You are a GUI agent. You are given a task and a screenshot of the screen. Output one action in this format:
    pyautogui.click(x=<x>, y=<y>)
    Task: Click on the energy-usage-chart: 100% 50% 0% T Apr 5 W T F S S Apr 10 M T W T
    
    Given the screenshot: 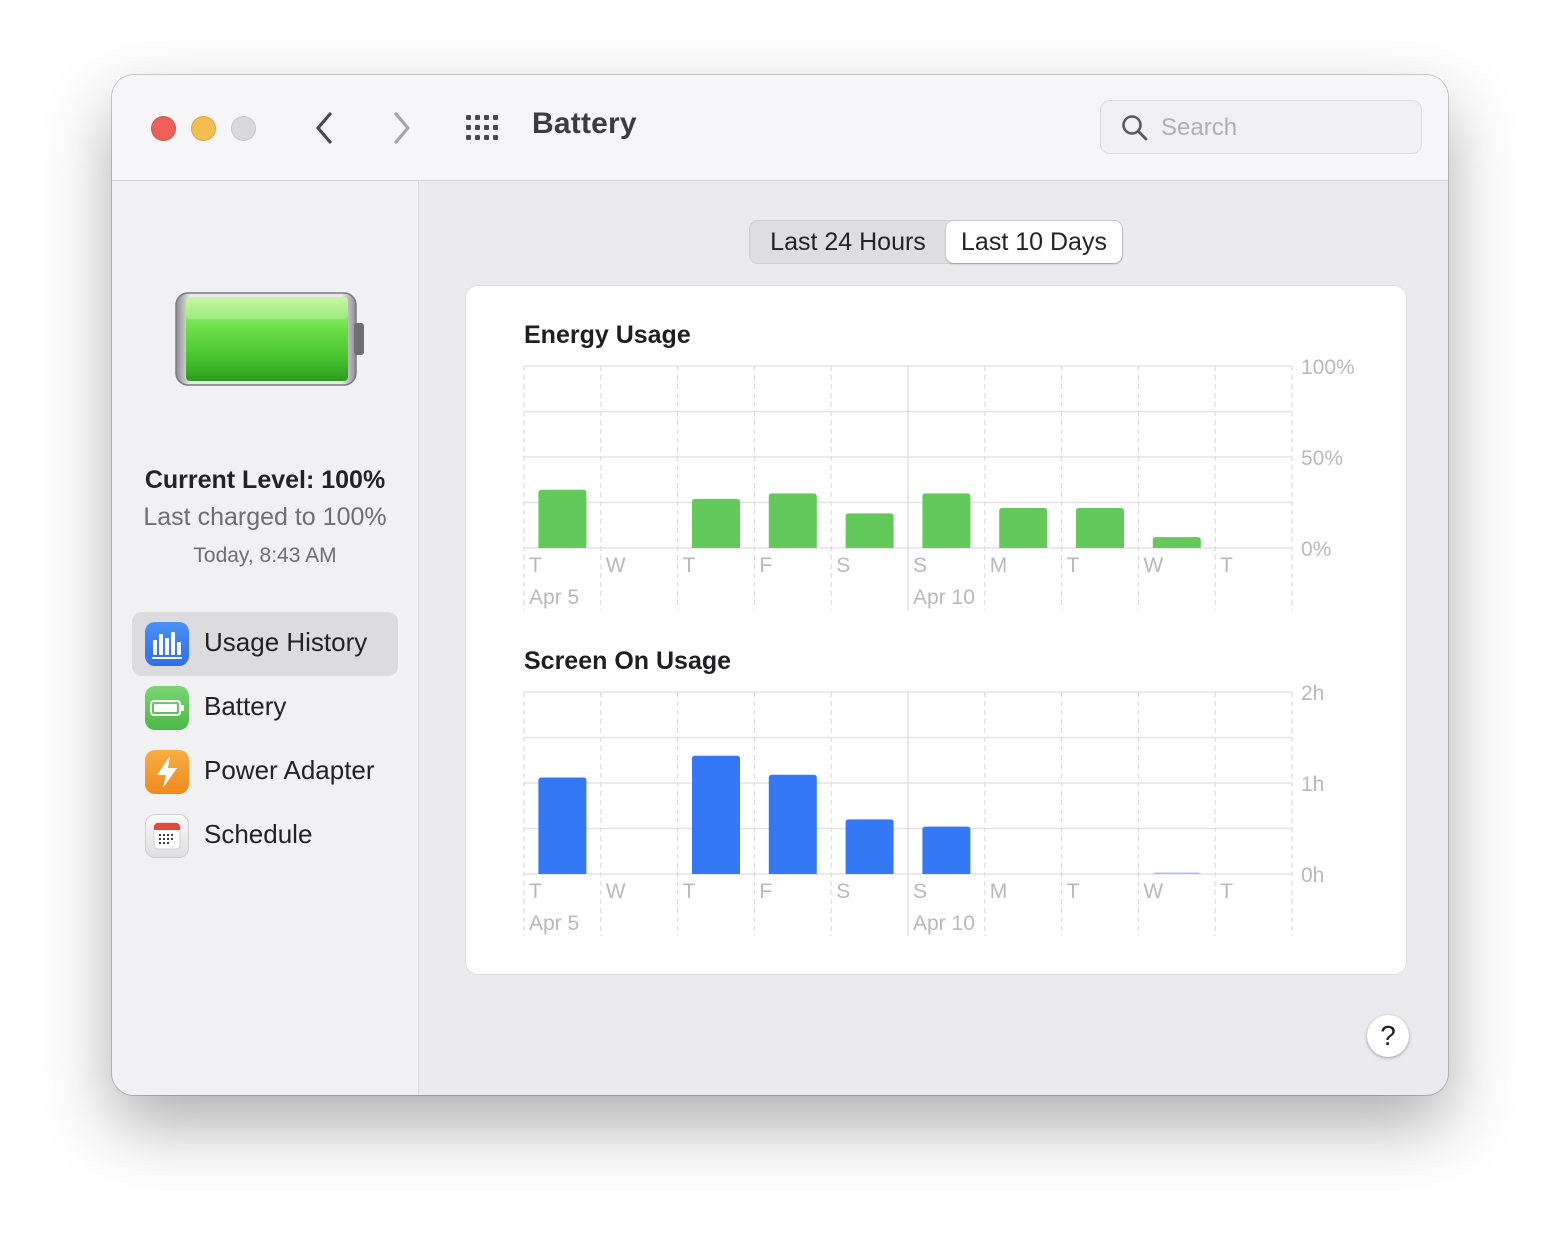 What is the action you would take?
    pyautogui.click(x=939, y=484)
    